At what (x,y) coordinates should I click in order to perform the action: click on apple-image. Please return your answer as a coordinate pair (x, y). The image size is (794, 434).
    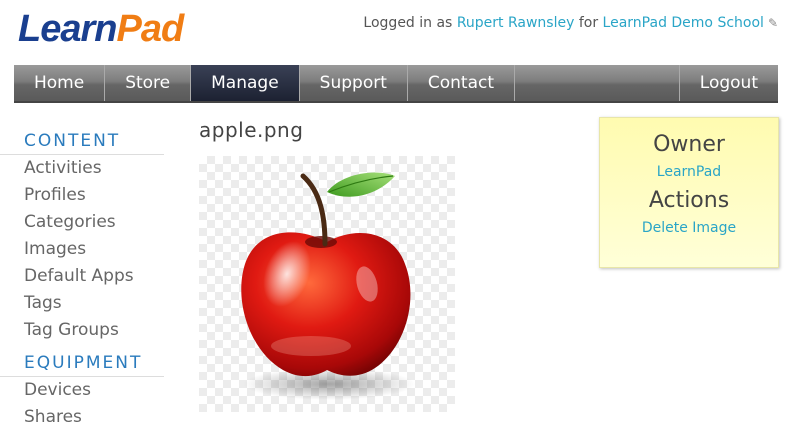
    Looking at the image, I should click on (328, 286).